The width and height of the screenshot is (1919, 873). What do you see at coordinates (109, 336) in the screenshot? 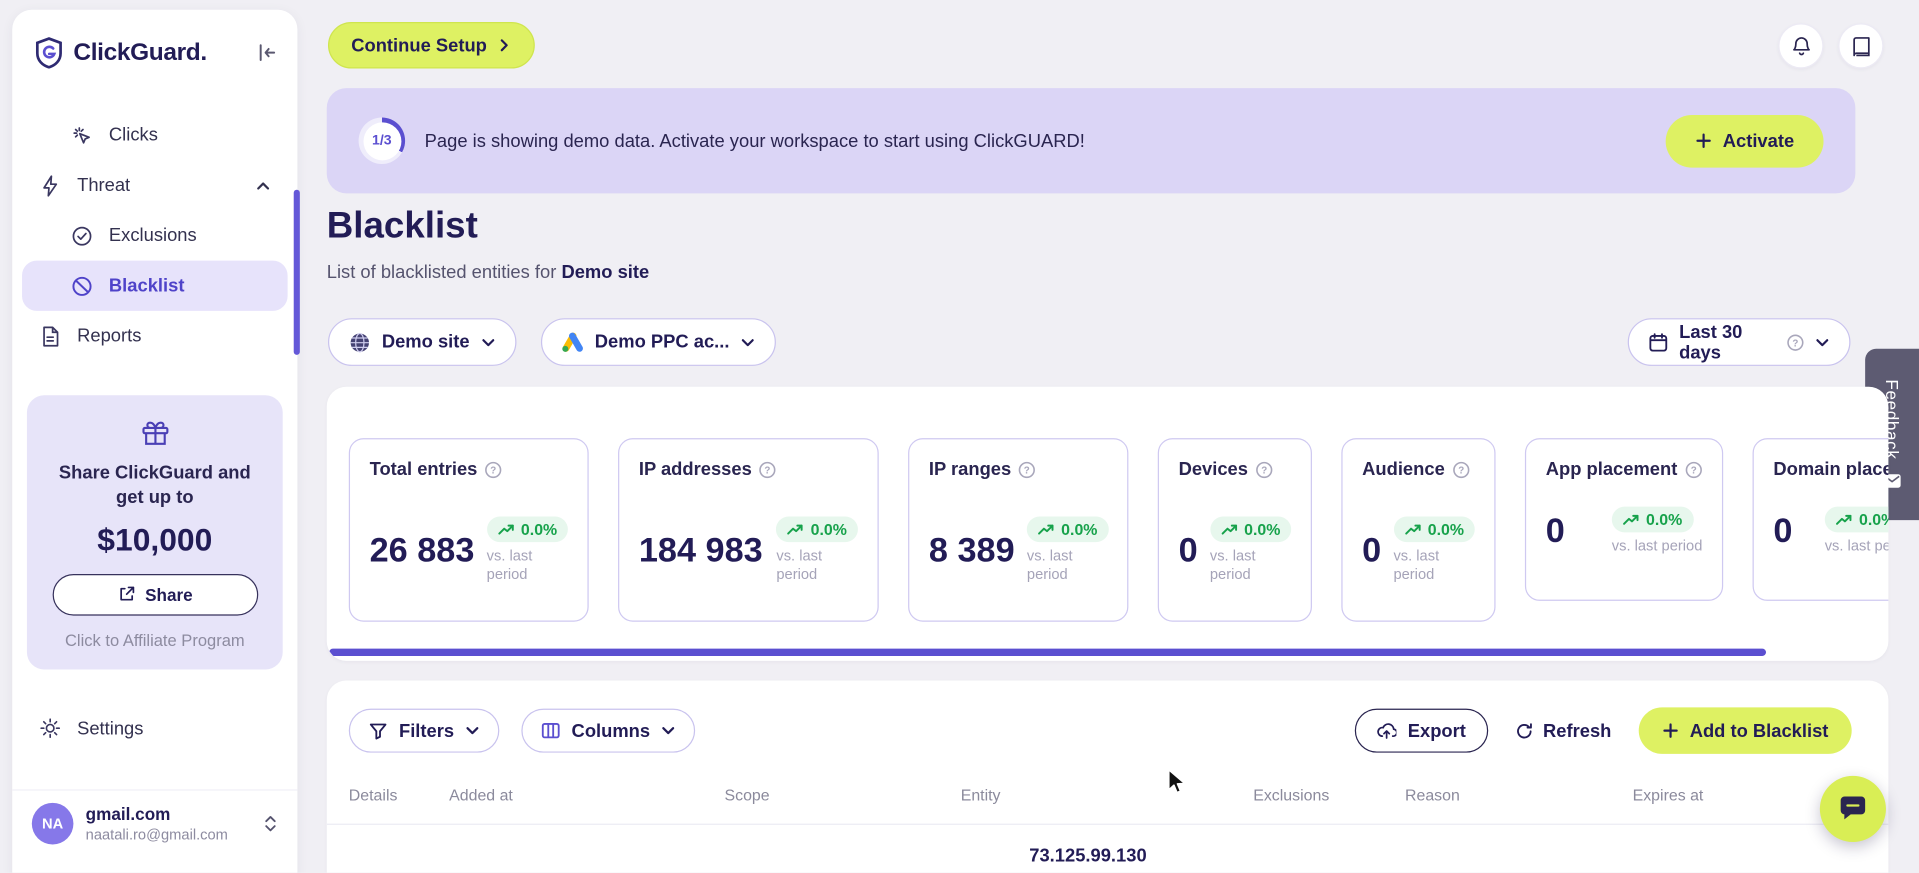
I see `sidebar-item-label: Reports` at bounding box center [109, 336].